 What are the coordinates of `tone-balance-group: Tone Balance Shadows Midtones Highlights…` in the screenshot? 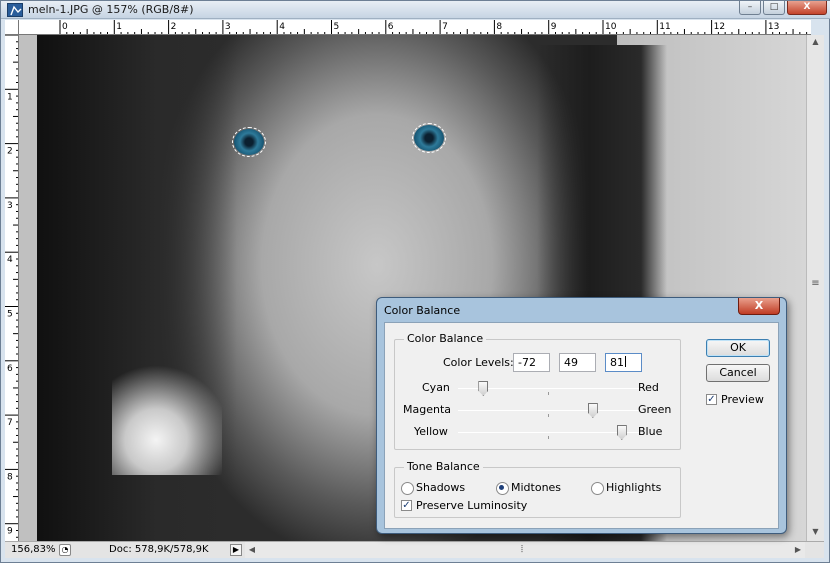 It's located at (537, 489).